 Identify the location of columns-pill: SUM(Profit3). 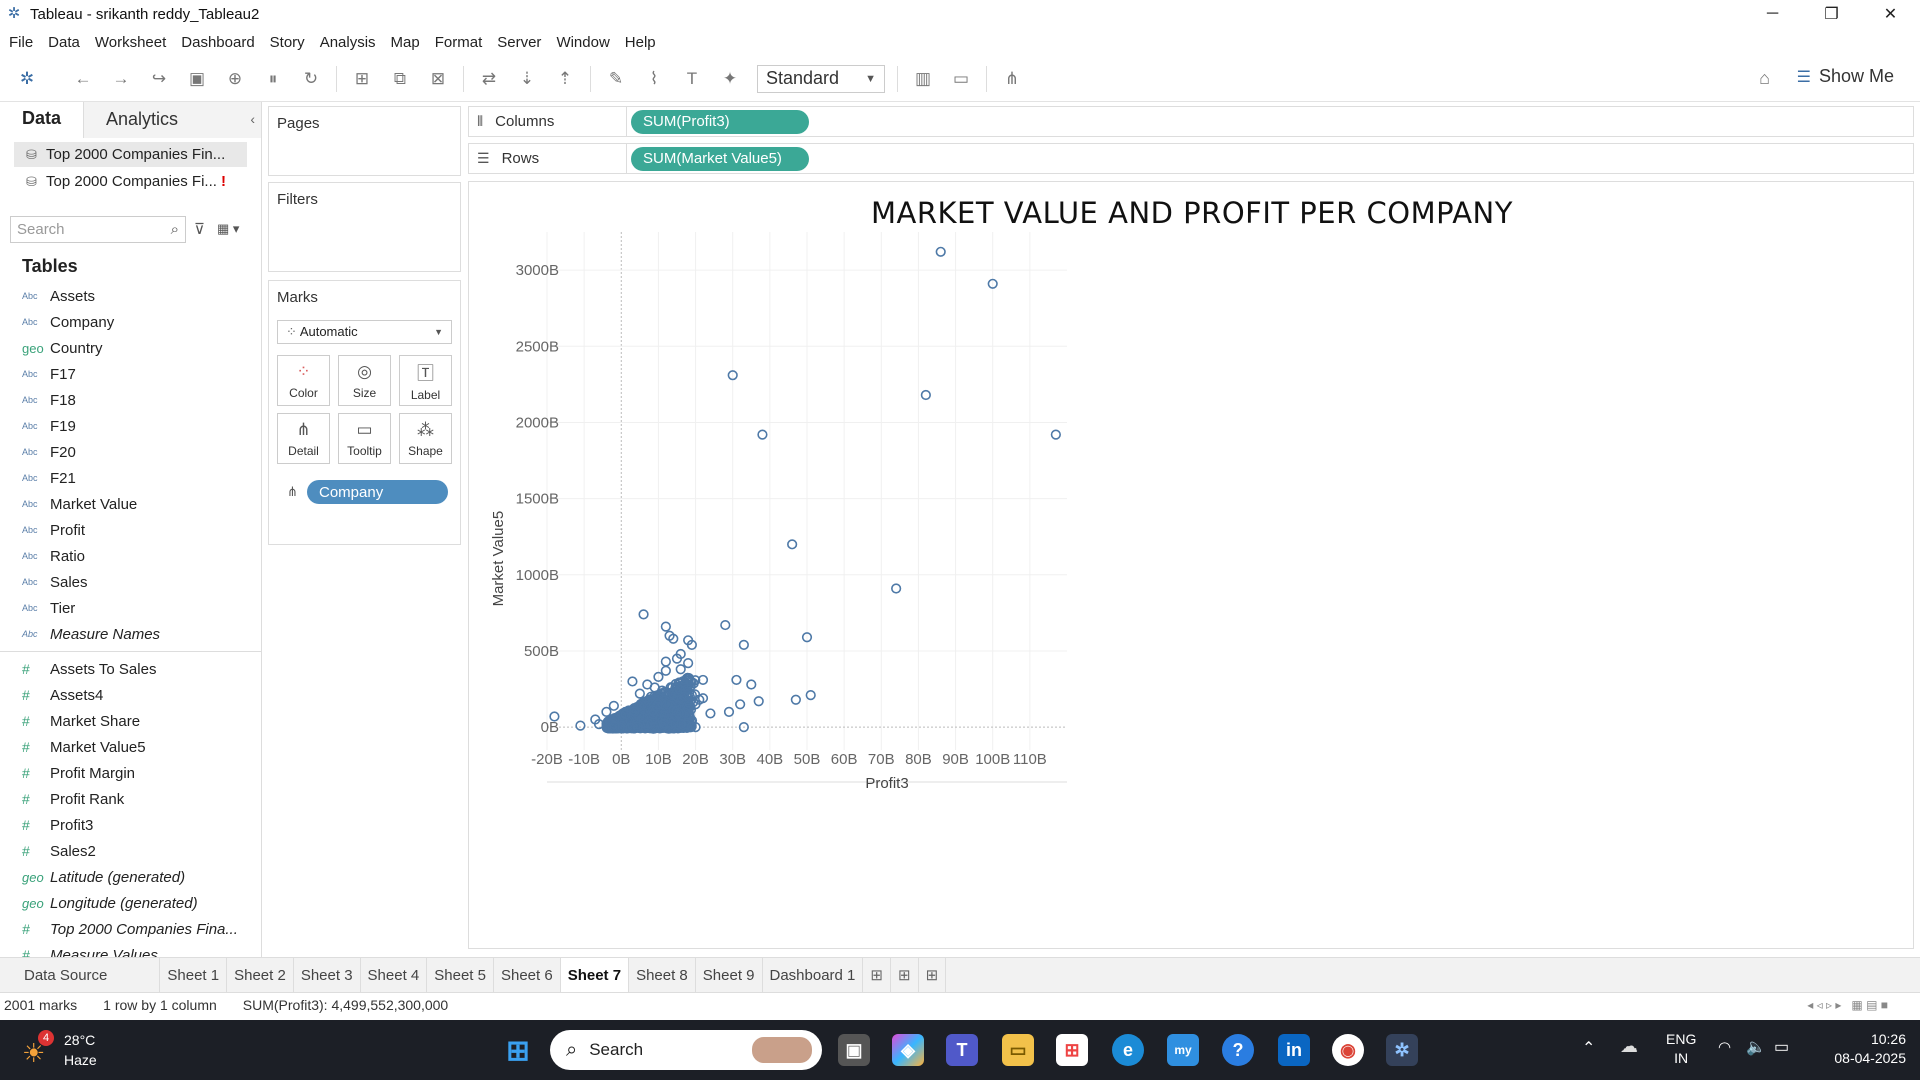
(720, 121).